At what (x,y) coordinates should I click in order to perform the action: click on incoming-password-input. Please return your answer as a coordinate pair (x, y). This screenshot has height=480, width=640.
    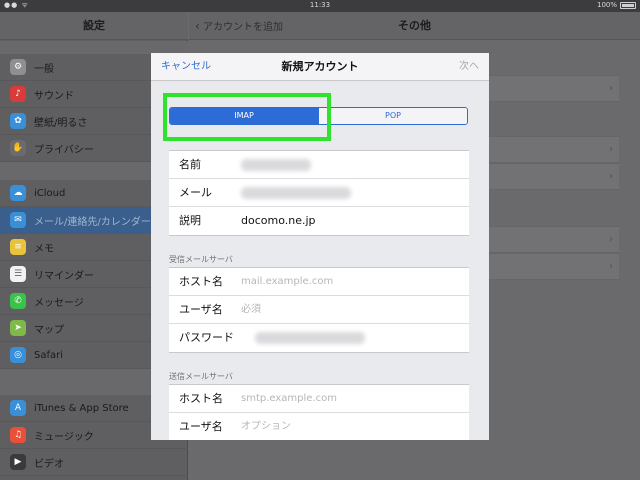
    Looking at the image, I should click on (310, 338).